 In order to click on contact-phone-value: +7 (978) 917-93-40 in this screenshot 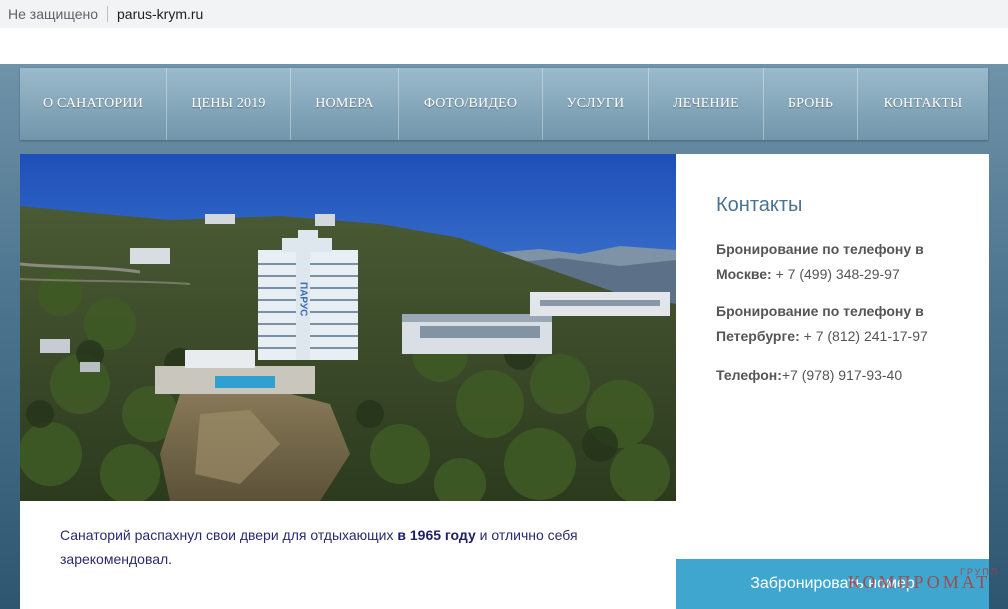, I will do `click(842, 375)`.